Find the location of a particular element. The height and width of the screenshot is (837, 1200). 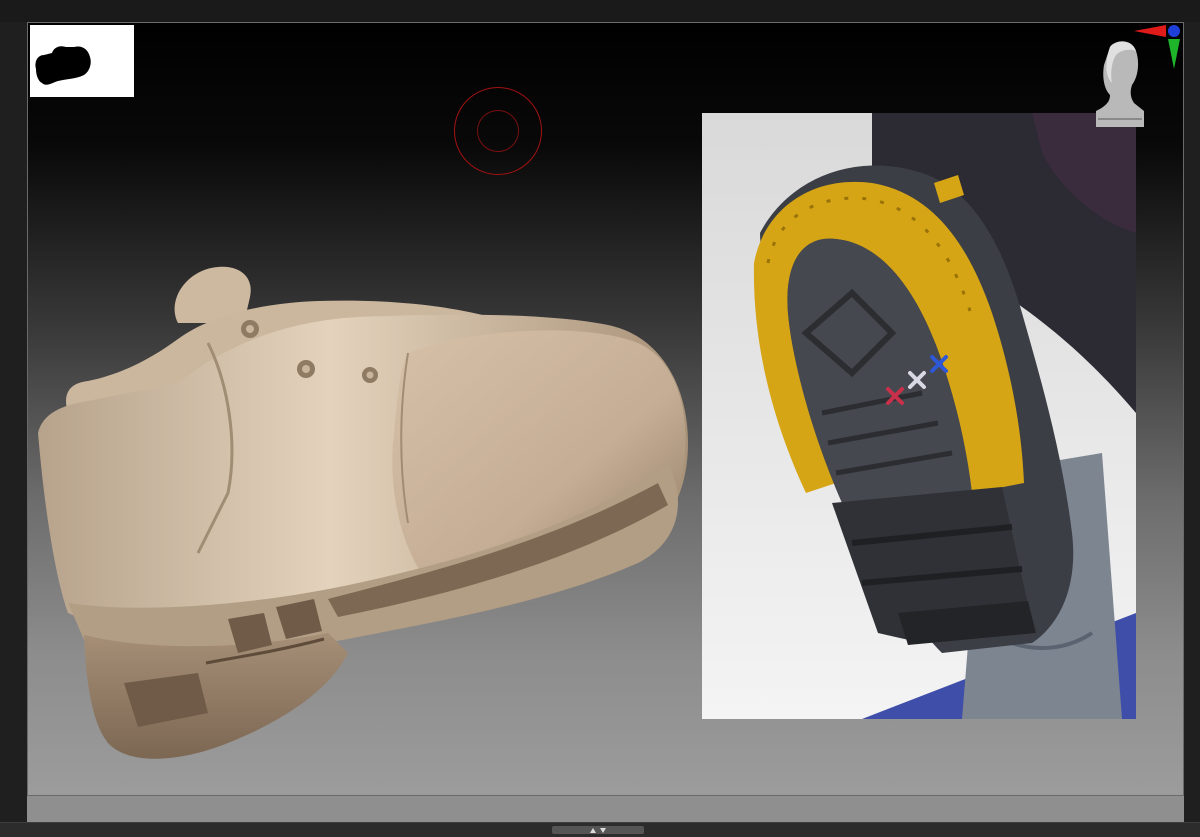

app-top-bar is located at coordinates (600, 11).